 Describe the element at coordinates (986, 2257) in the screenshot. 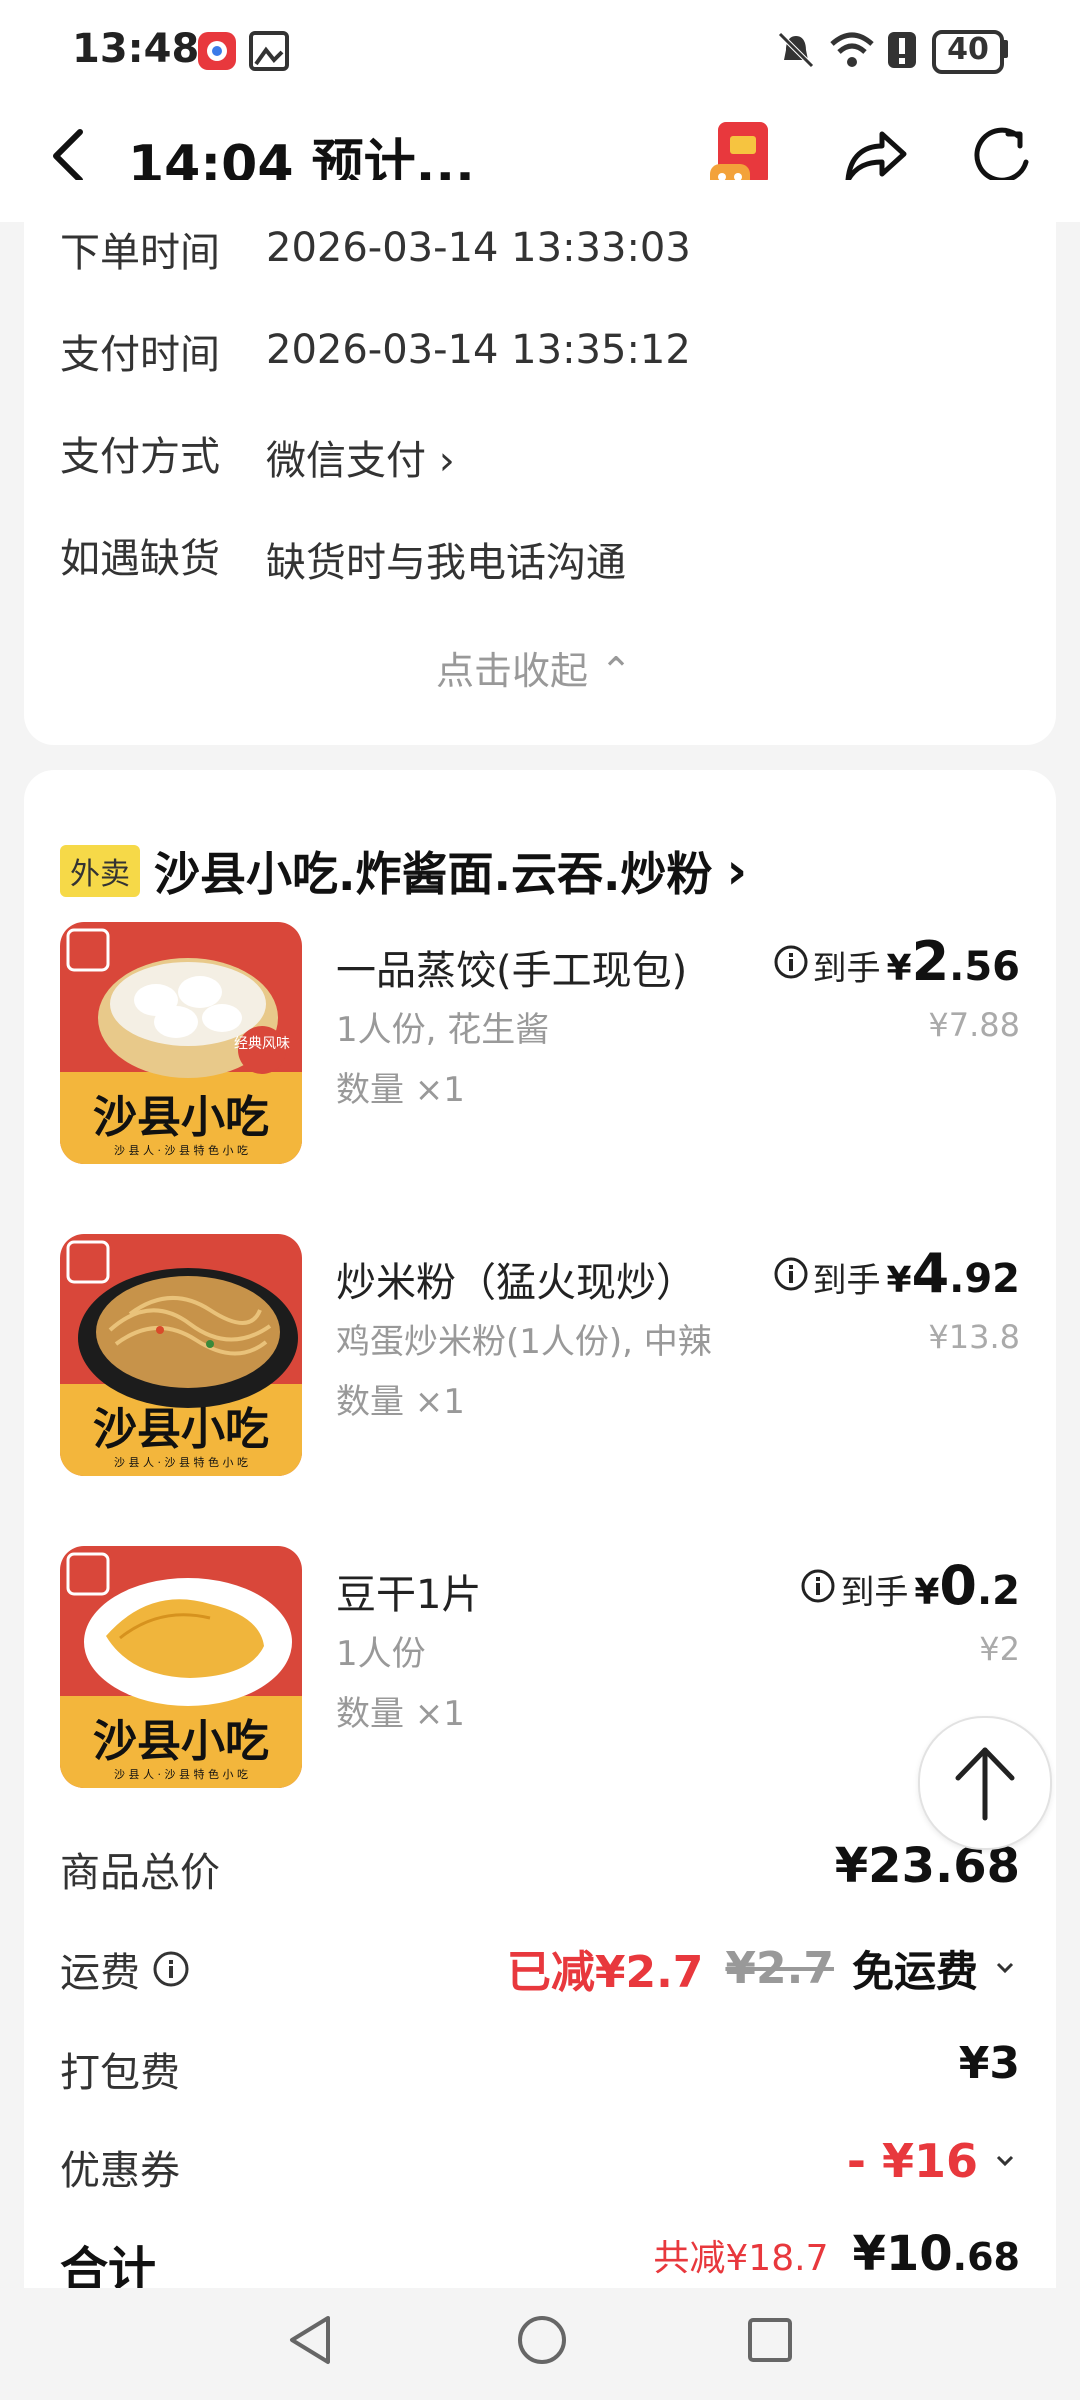

I see `total-dec: .68` at that location.